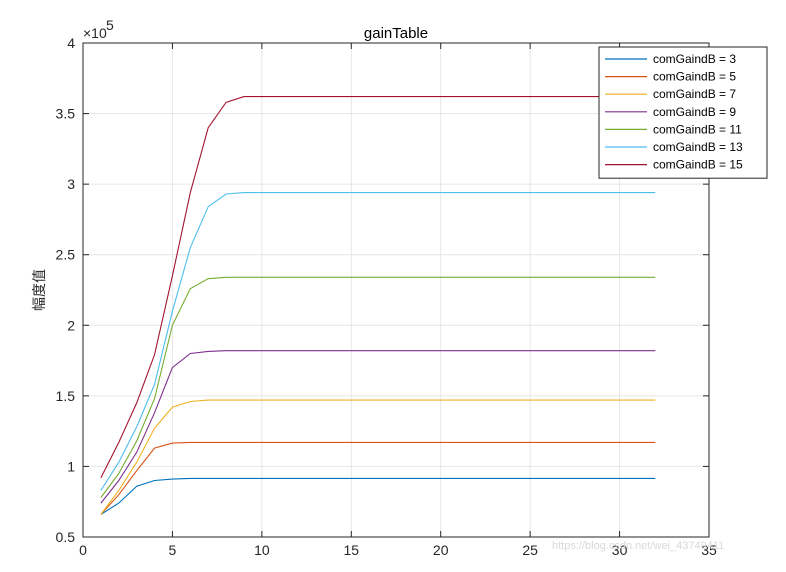  What do you see at coordinates (39, 290) in the screenshot?
I see `y-axis-label: 幅度值` at bounding box center [39, 290].